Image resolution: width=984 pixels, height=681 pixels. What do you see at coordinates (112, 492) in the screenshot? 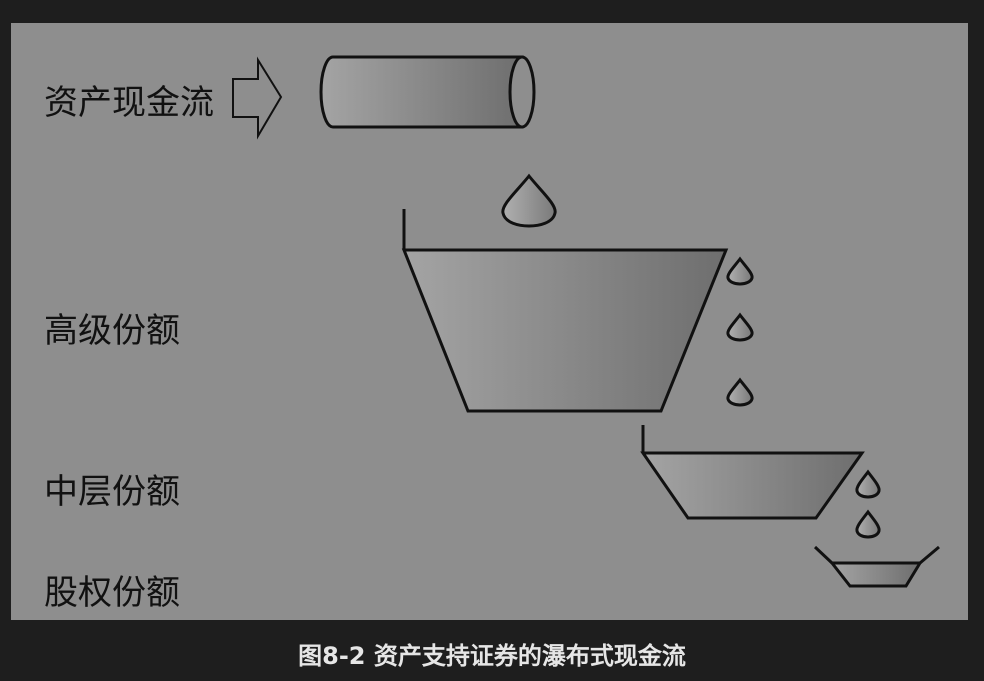
I see `mezzanine-tranche-label: 中层份额` at bounding box center [112, 492].